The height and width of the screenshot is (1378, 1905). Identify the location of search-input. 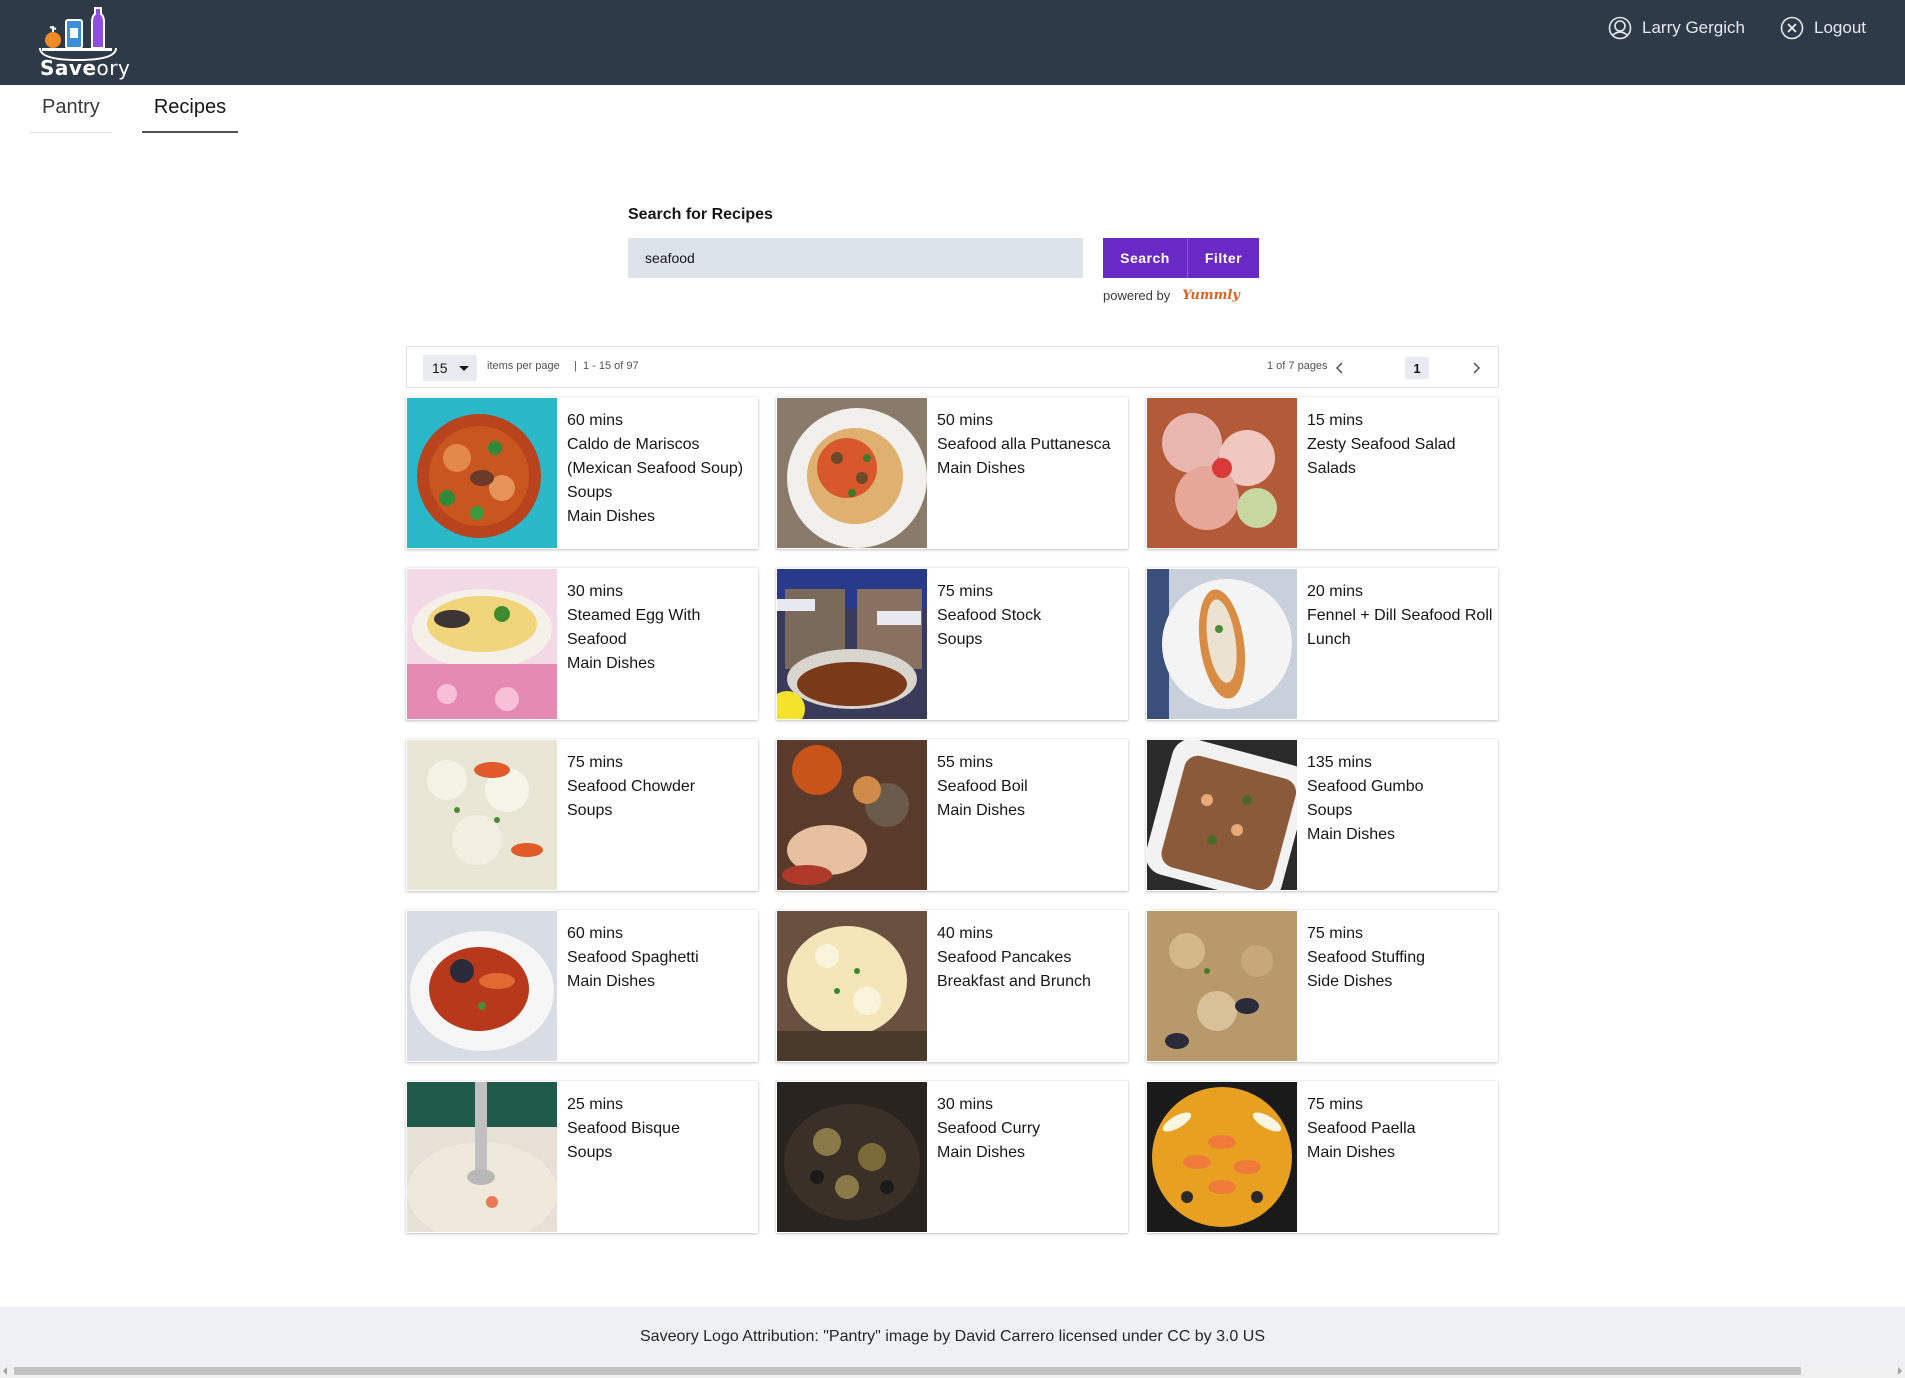
(855, 258).